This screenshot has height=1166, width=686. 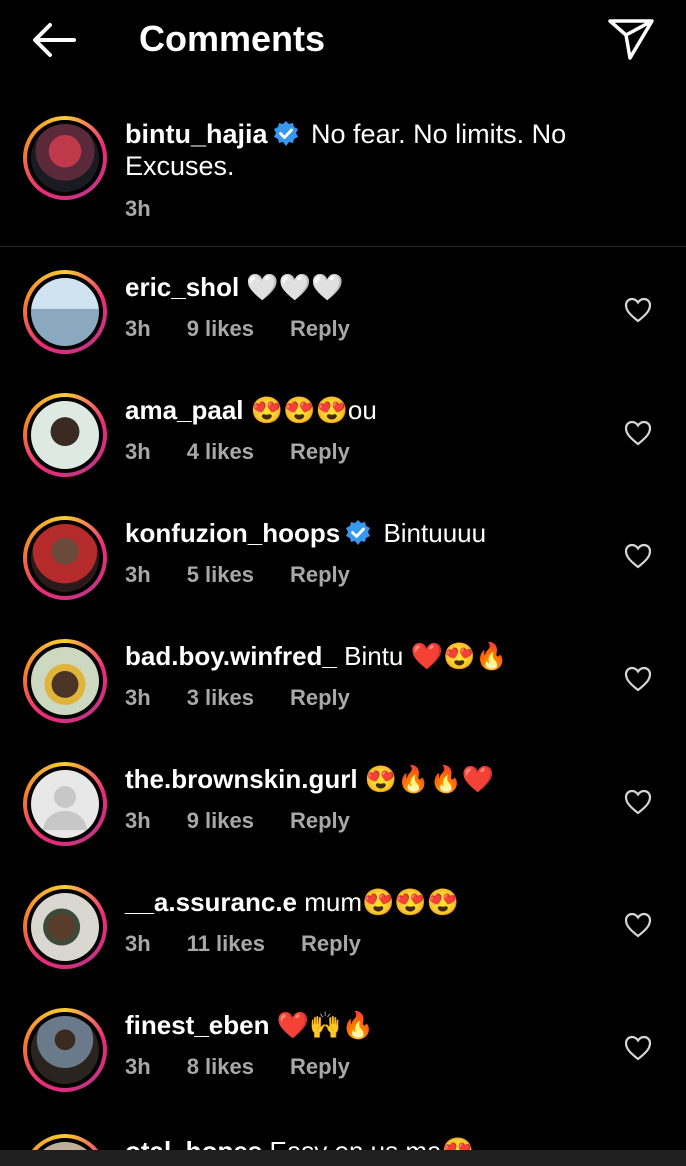 I want to click on like-count: 4 likes, so click(x=220, y=451).